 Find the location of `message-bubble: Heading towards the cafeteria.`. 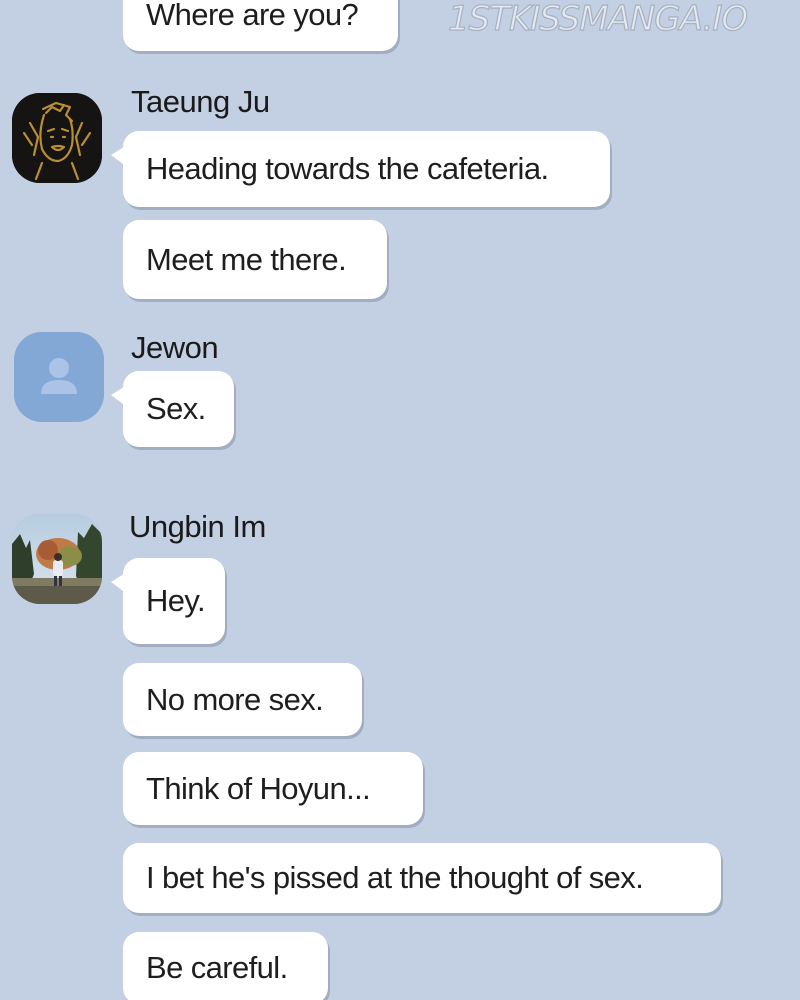

message-bubble: Heading towards the cafeteria. is located at coordinates (360, 169).